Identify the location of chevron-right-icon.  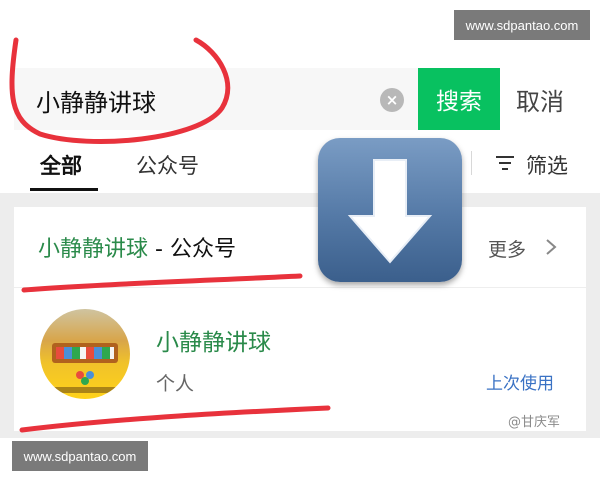
(551, 247).